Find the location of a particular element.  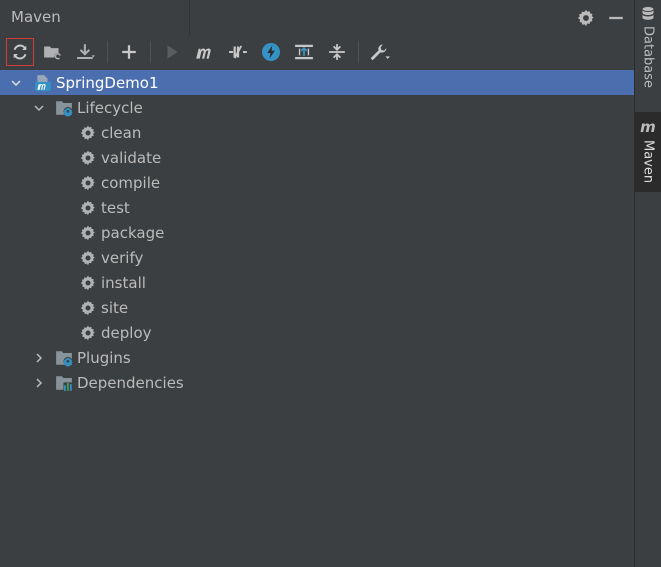

settings-gear-button is located at coordinates (586, 18).